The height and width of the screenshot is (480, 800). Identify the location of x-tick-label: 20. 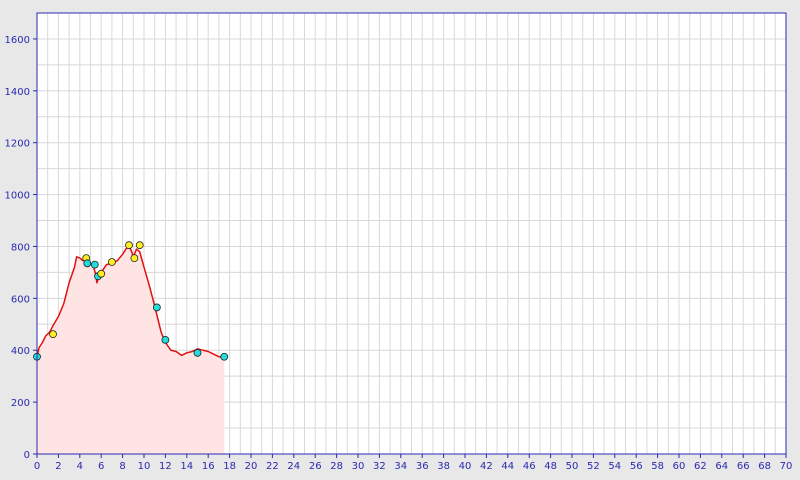
(251, 466).